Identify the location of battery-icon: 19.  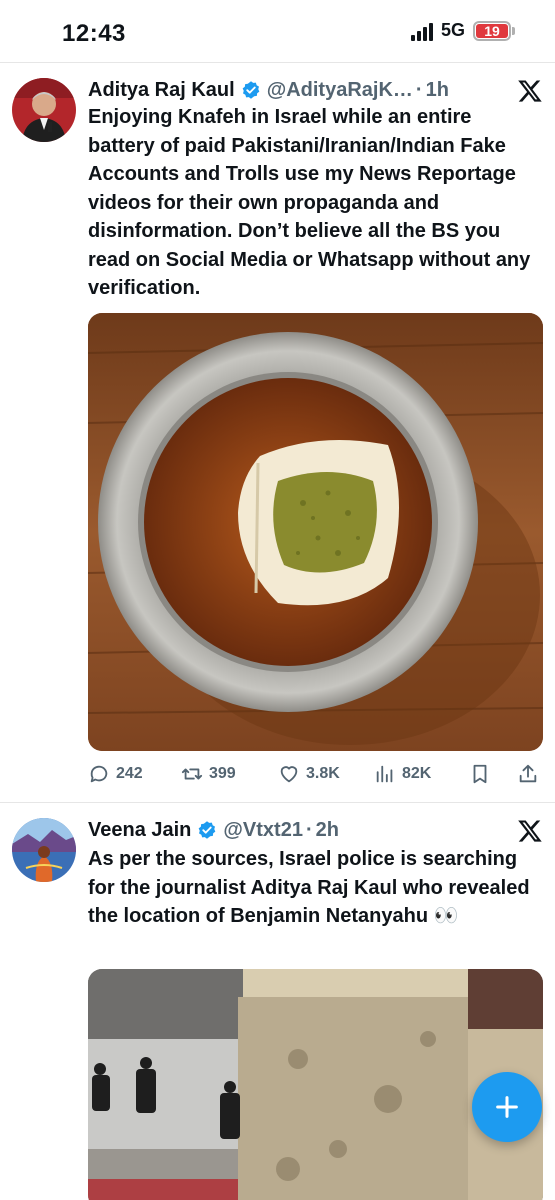
(494, 30).